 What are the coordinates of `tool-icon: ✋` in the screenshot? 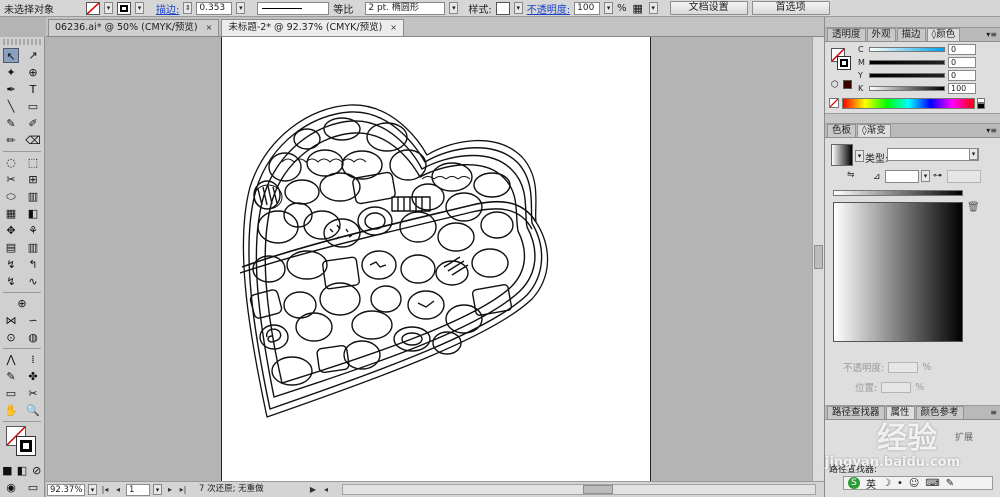 It's located at (11, 410).